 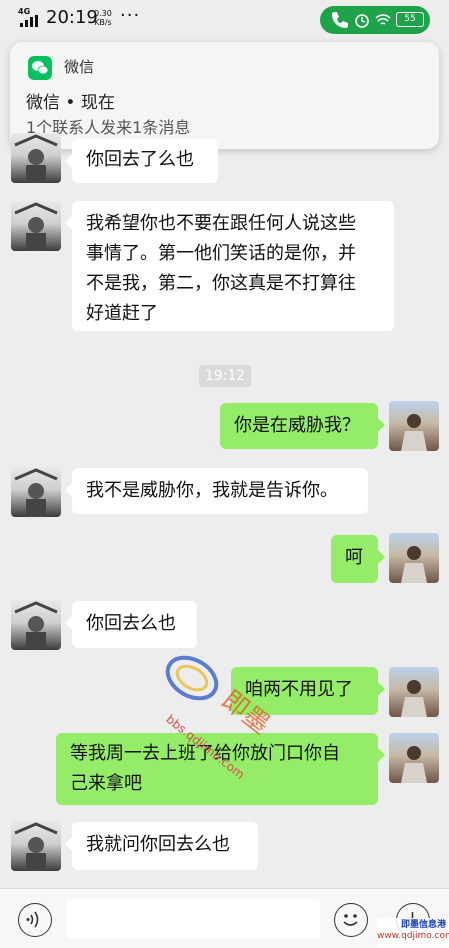 What do you see at coordinates (351, 920) in the screenshot?
I see `emoji-icon` at bounding box center [351, 920].